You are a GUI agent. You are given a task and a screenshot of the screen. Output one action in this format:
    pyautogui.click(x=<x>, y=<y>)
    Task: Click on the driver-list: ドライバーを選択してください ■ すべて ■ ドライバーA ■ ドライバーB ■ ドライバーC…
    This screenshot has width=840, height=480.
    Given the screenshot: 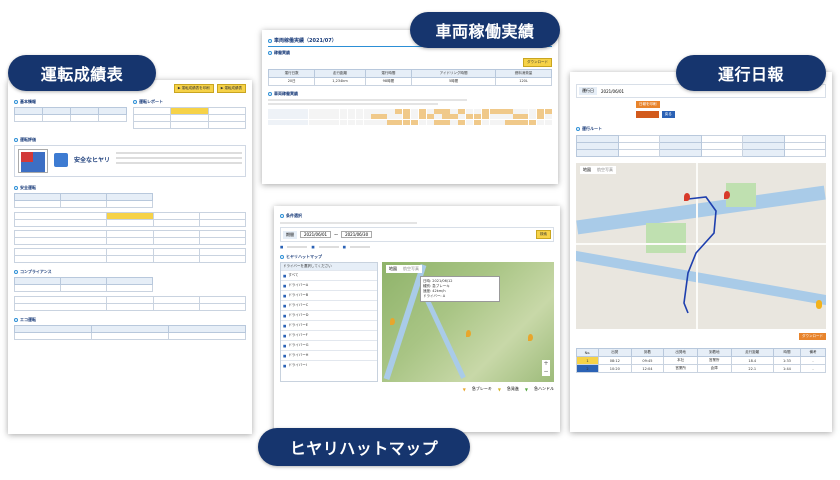 What is the action you would take?
    pyautogui.click(x=329, y=322)
    